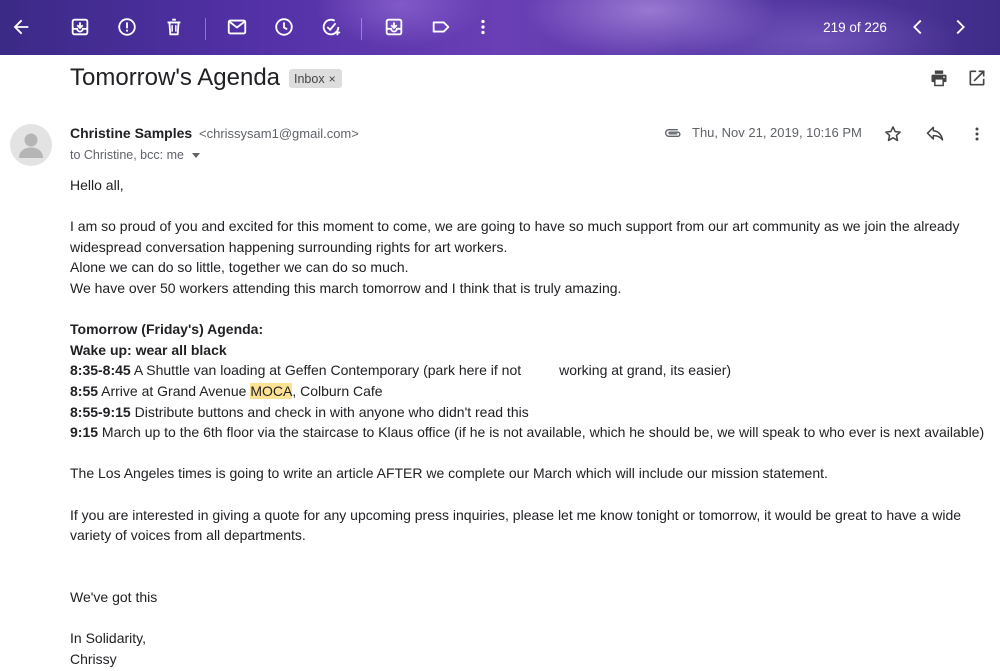  I want to click on message-date-area: Thu, Nov 21, 2019, 10:16 PM, so click(763, 132).